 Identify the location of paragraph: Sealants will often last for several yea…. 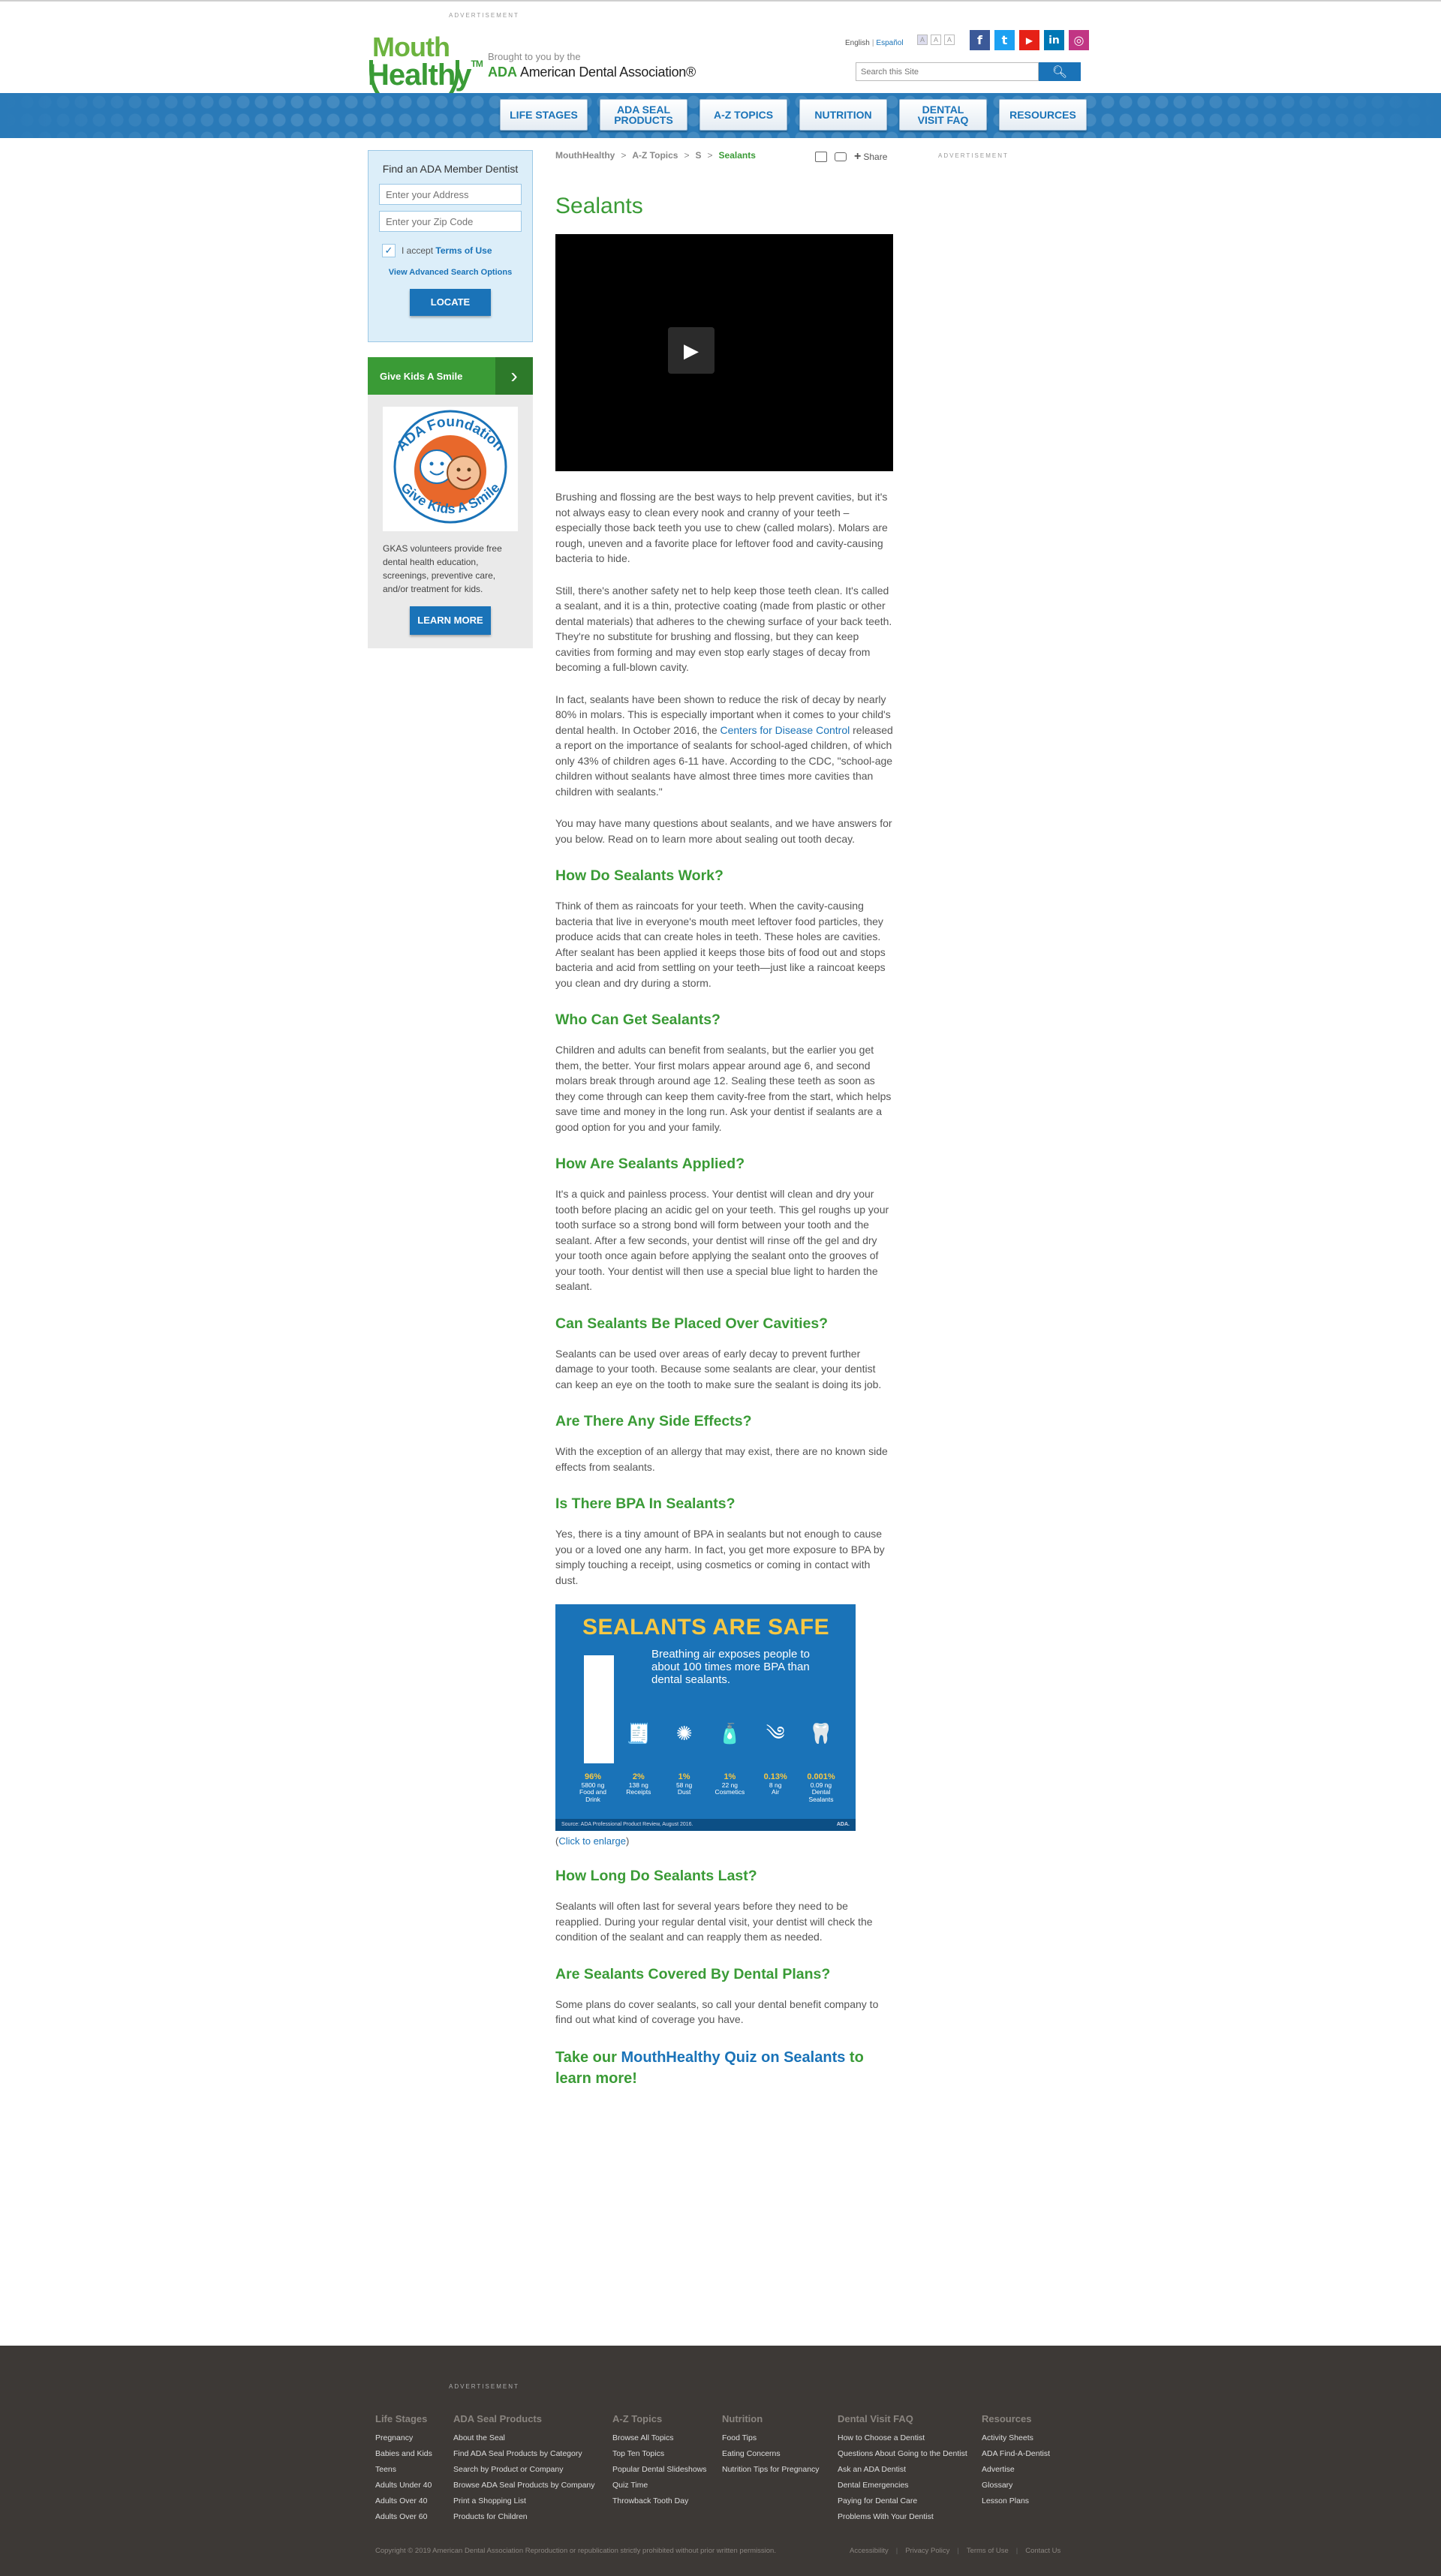
(714, 1921).